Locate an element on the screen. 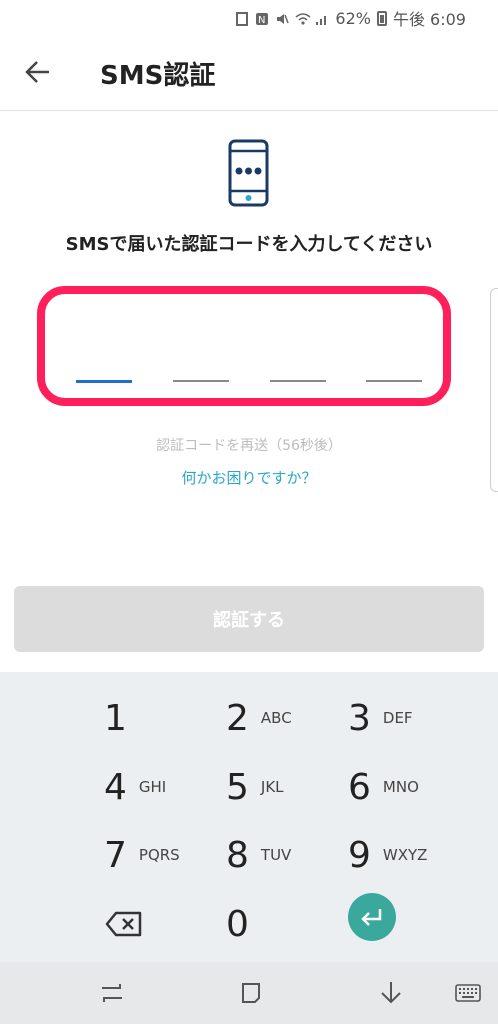  key-letters: GHI is located at coordinates (152, 787).